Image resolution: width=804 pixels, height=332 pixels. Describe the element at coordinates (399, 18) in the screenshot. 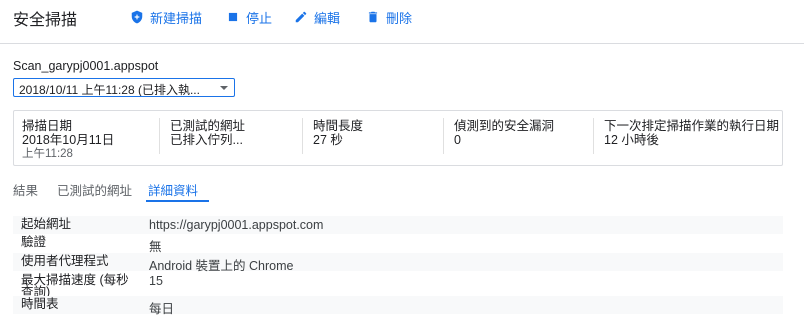

I see `delete-label: 刪除` at that location.